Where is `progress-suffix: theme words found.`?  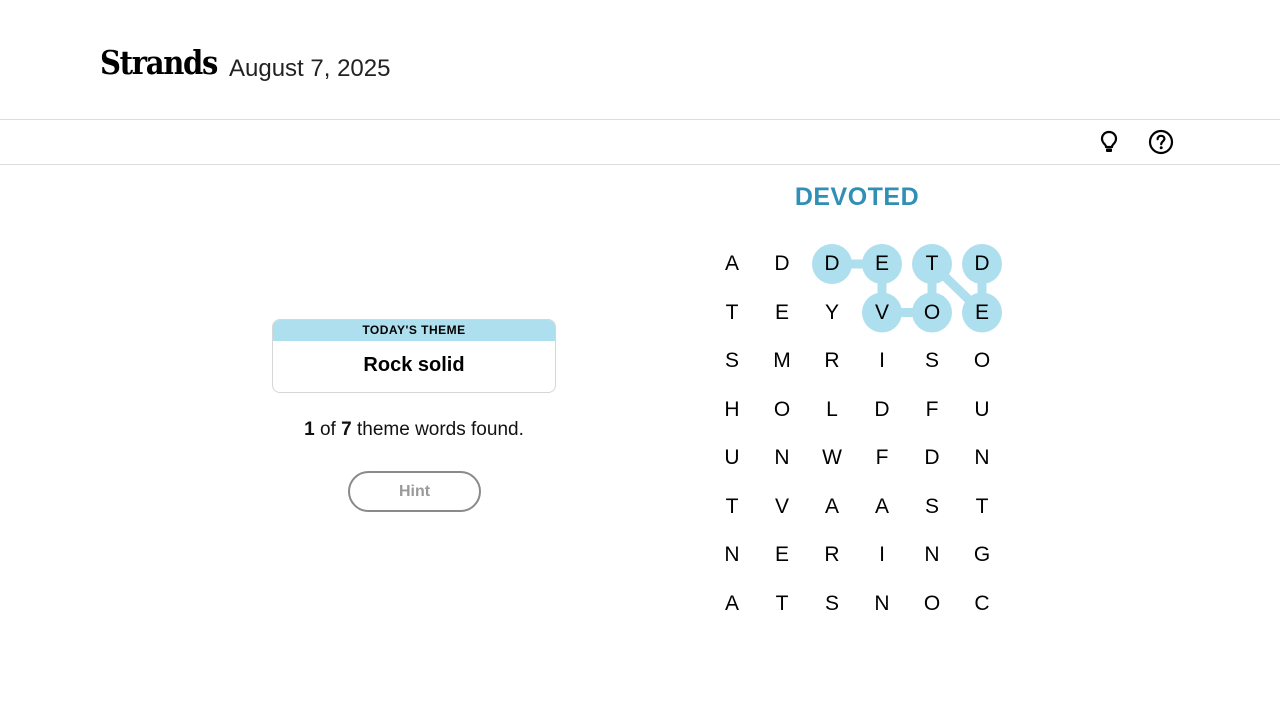 progress-suffix: theme words found. is located at coordinates (440, 429).